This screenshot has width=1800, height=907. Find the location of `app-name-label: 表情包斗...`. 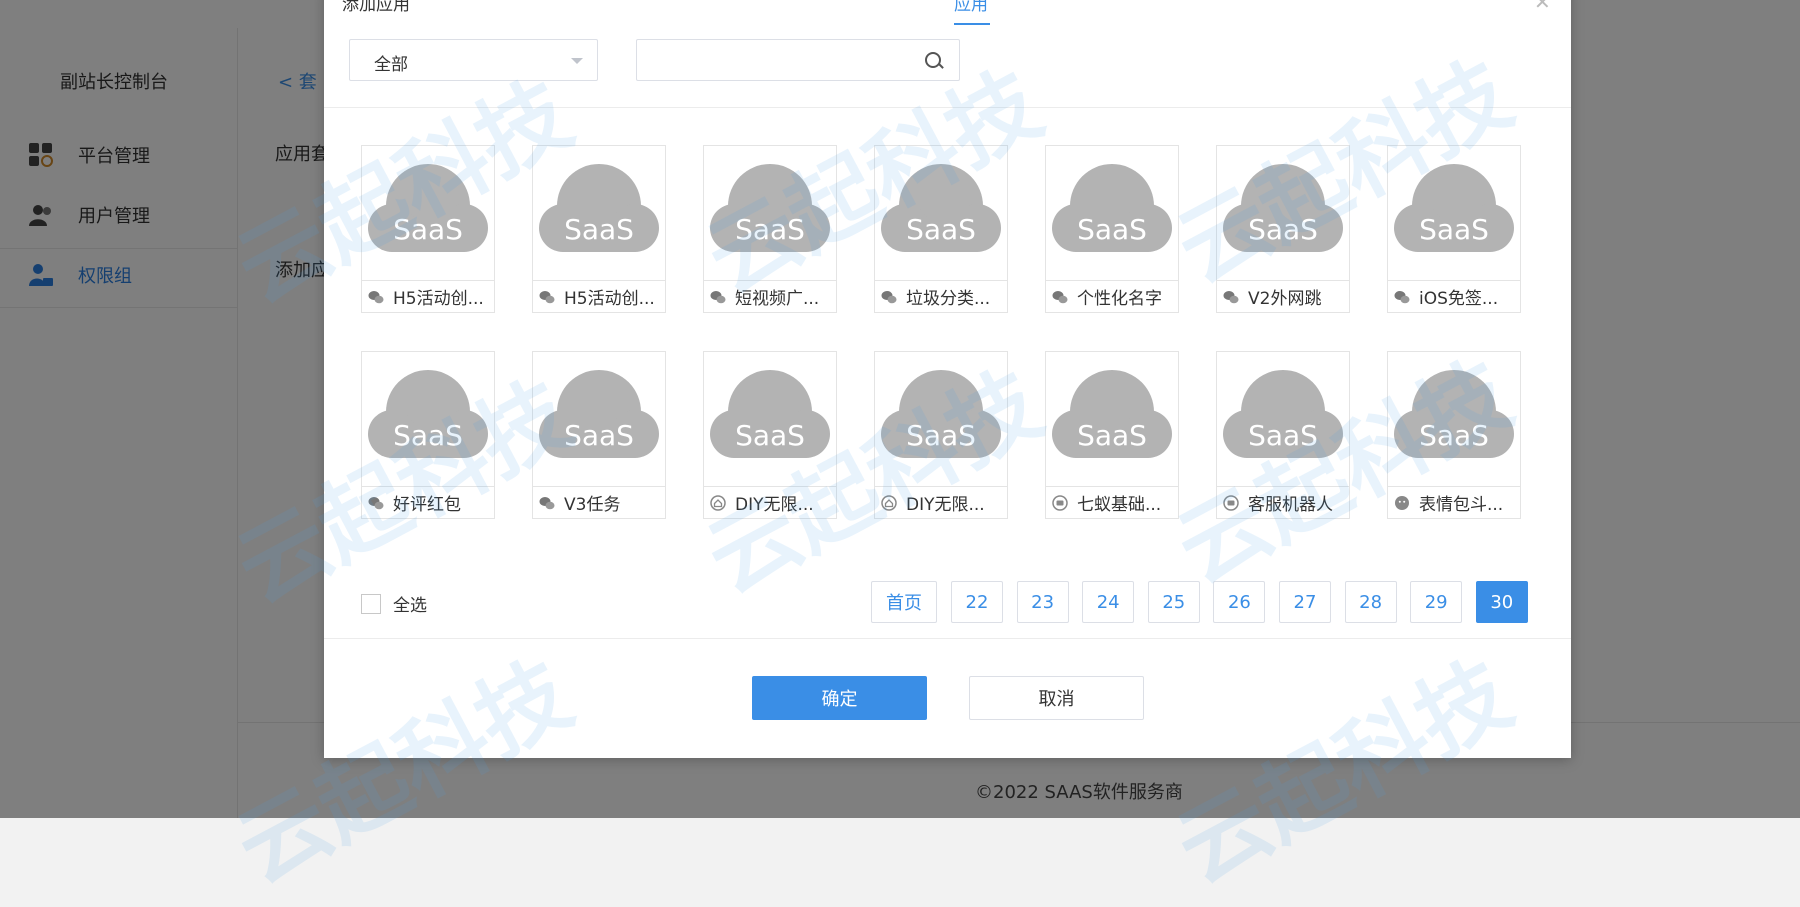

app-name-label: 表情包斗... is located at coordinates (1461, 505).